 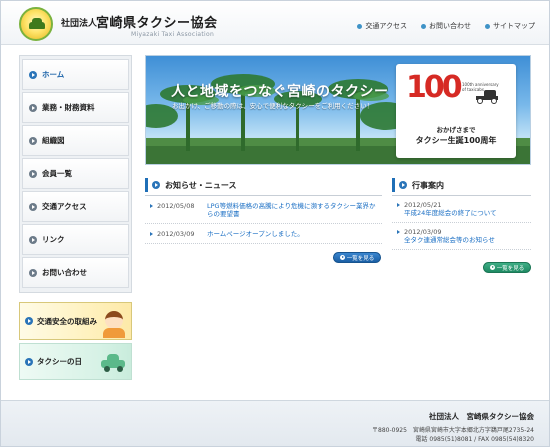 I want to click on footer-phone: 電話 0985(51)8081 / FAX 0985(54)8320, so click(x=474, y=439).